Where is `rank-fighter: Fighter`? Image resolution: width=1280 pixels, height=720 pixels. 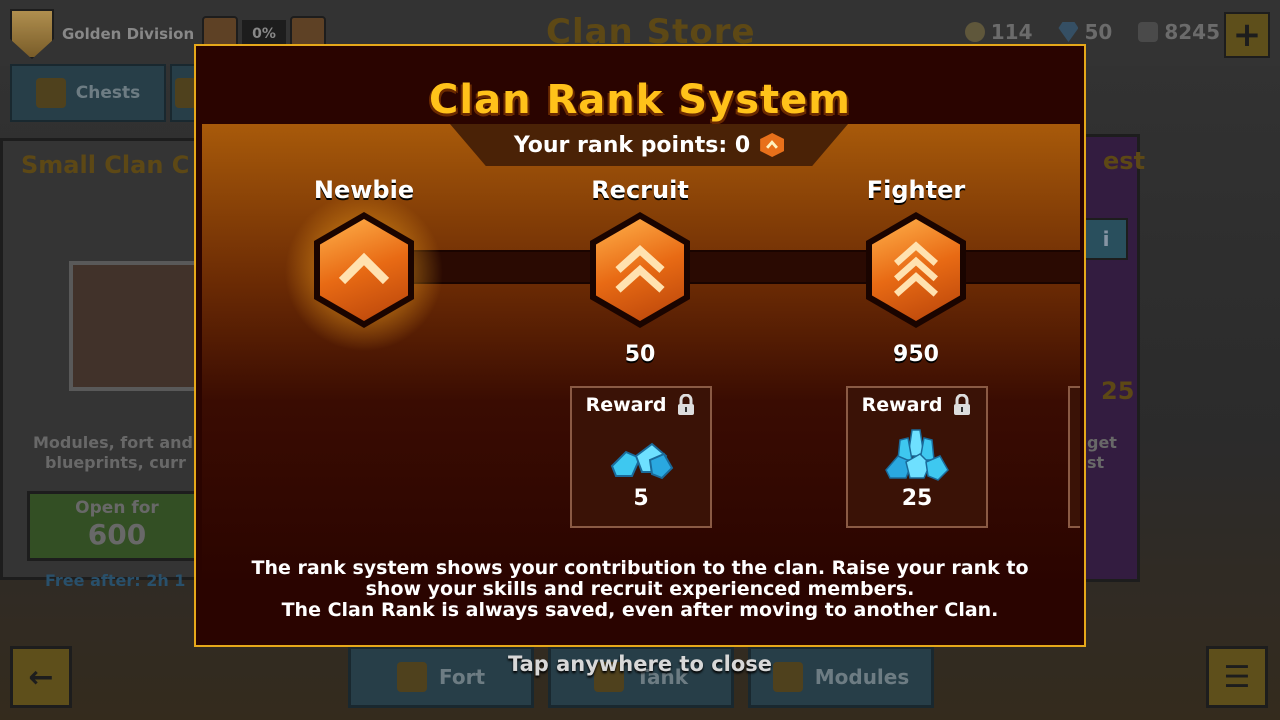 rank-fighter: Fighter is located at coordinates (916, 252).